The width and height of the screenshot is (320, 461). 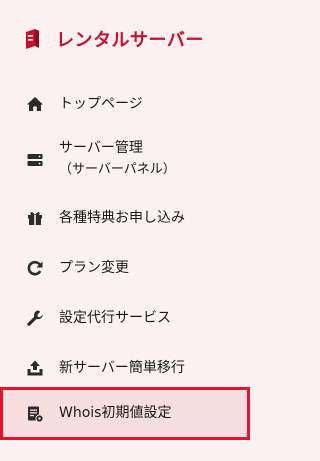 What do you see at coordinates (122, 218) in the screenshot?
I see `nav-item-label: 各種特典お申し込み` at bounding box center [122, 218].